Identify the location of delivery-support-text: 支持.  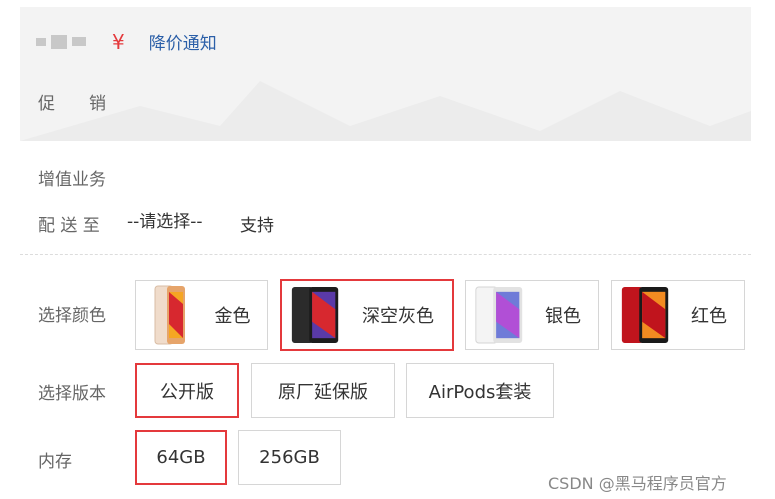
(257, 226).